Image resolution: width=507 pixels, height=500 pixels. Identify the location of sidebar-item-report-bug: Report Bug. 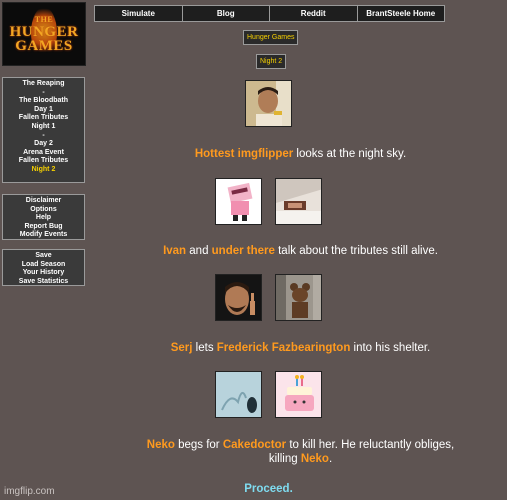
(43, 227).